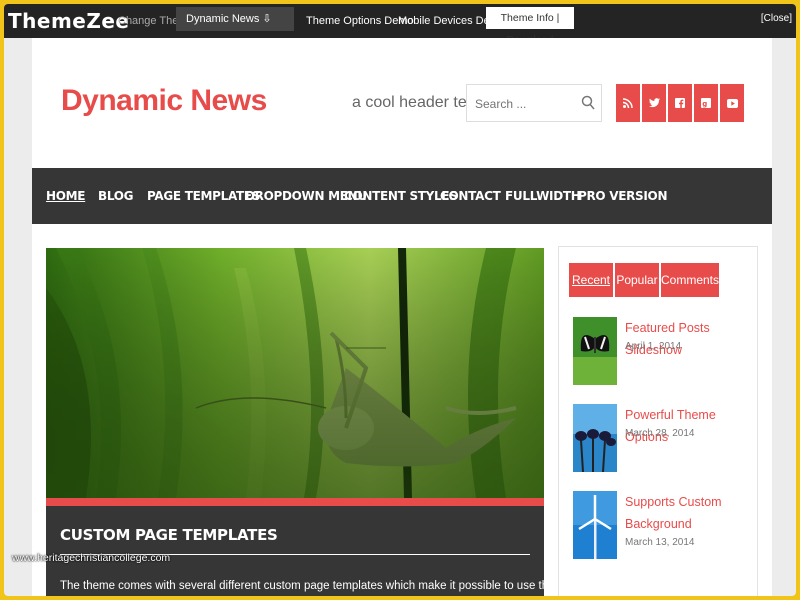 This screenshot has width=800, height=600. Describe the element at coordinates (776, 18) in the screenshot. I see `close-link: [Close]` at that location.